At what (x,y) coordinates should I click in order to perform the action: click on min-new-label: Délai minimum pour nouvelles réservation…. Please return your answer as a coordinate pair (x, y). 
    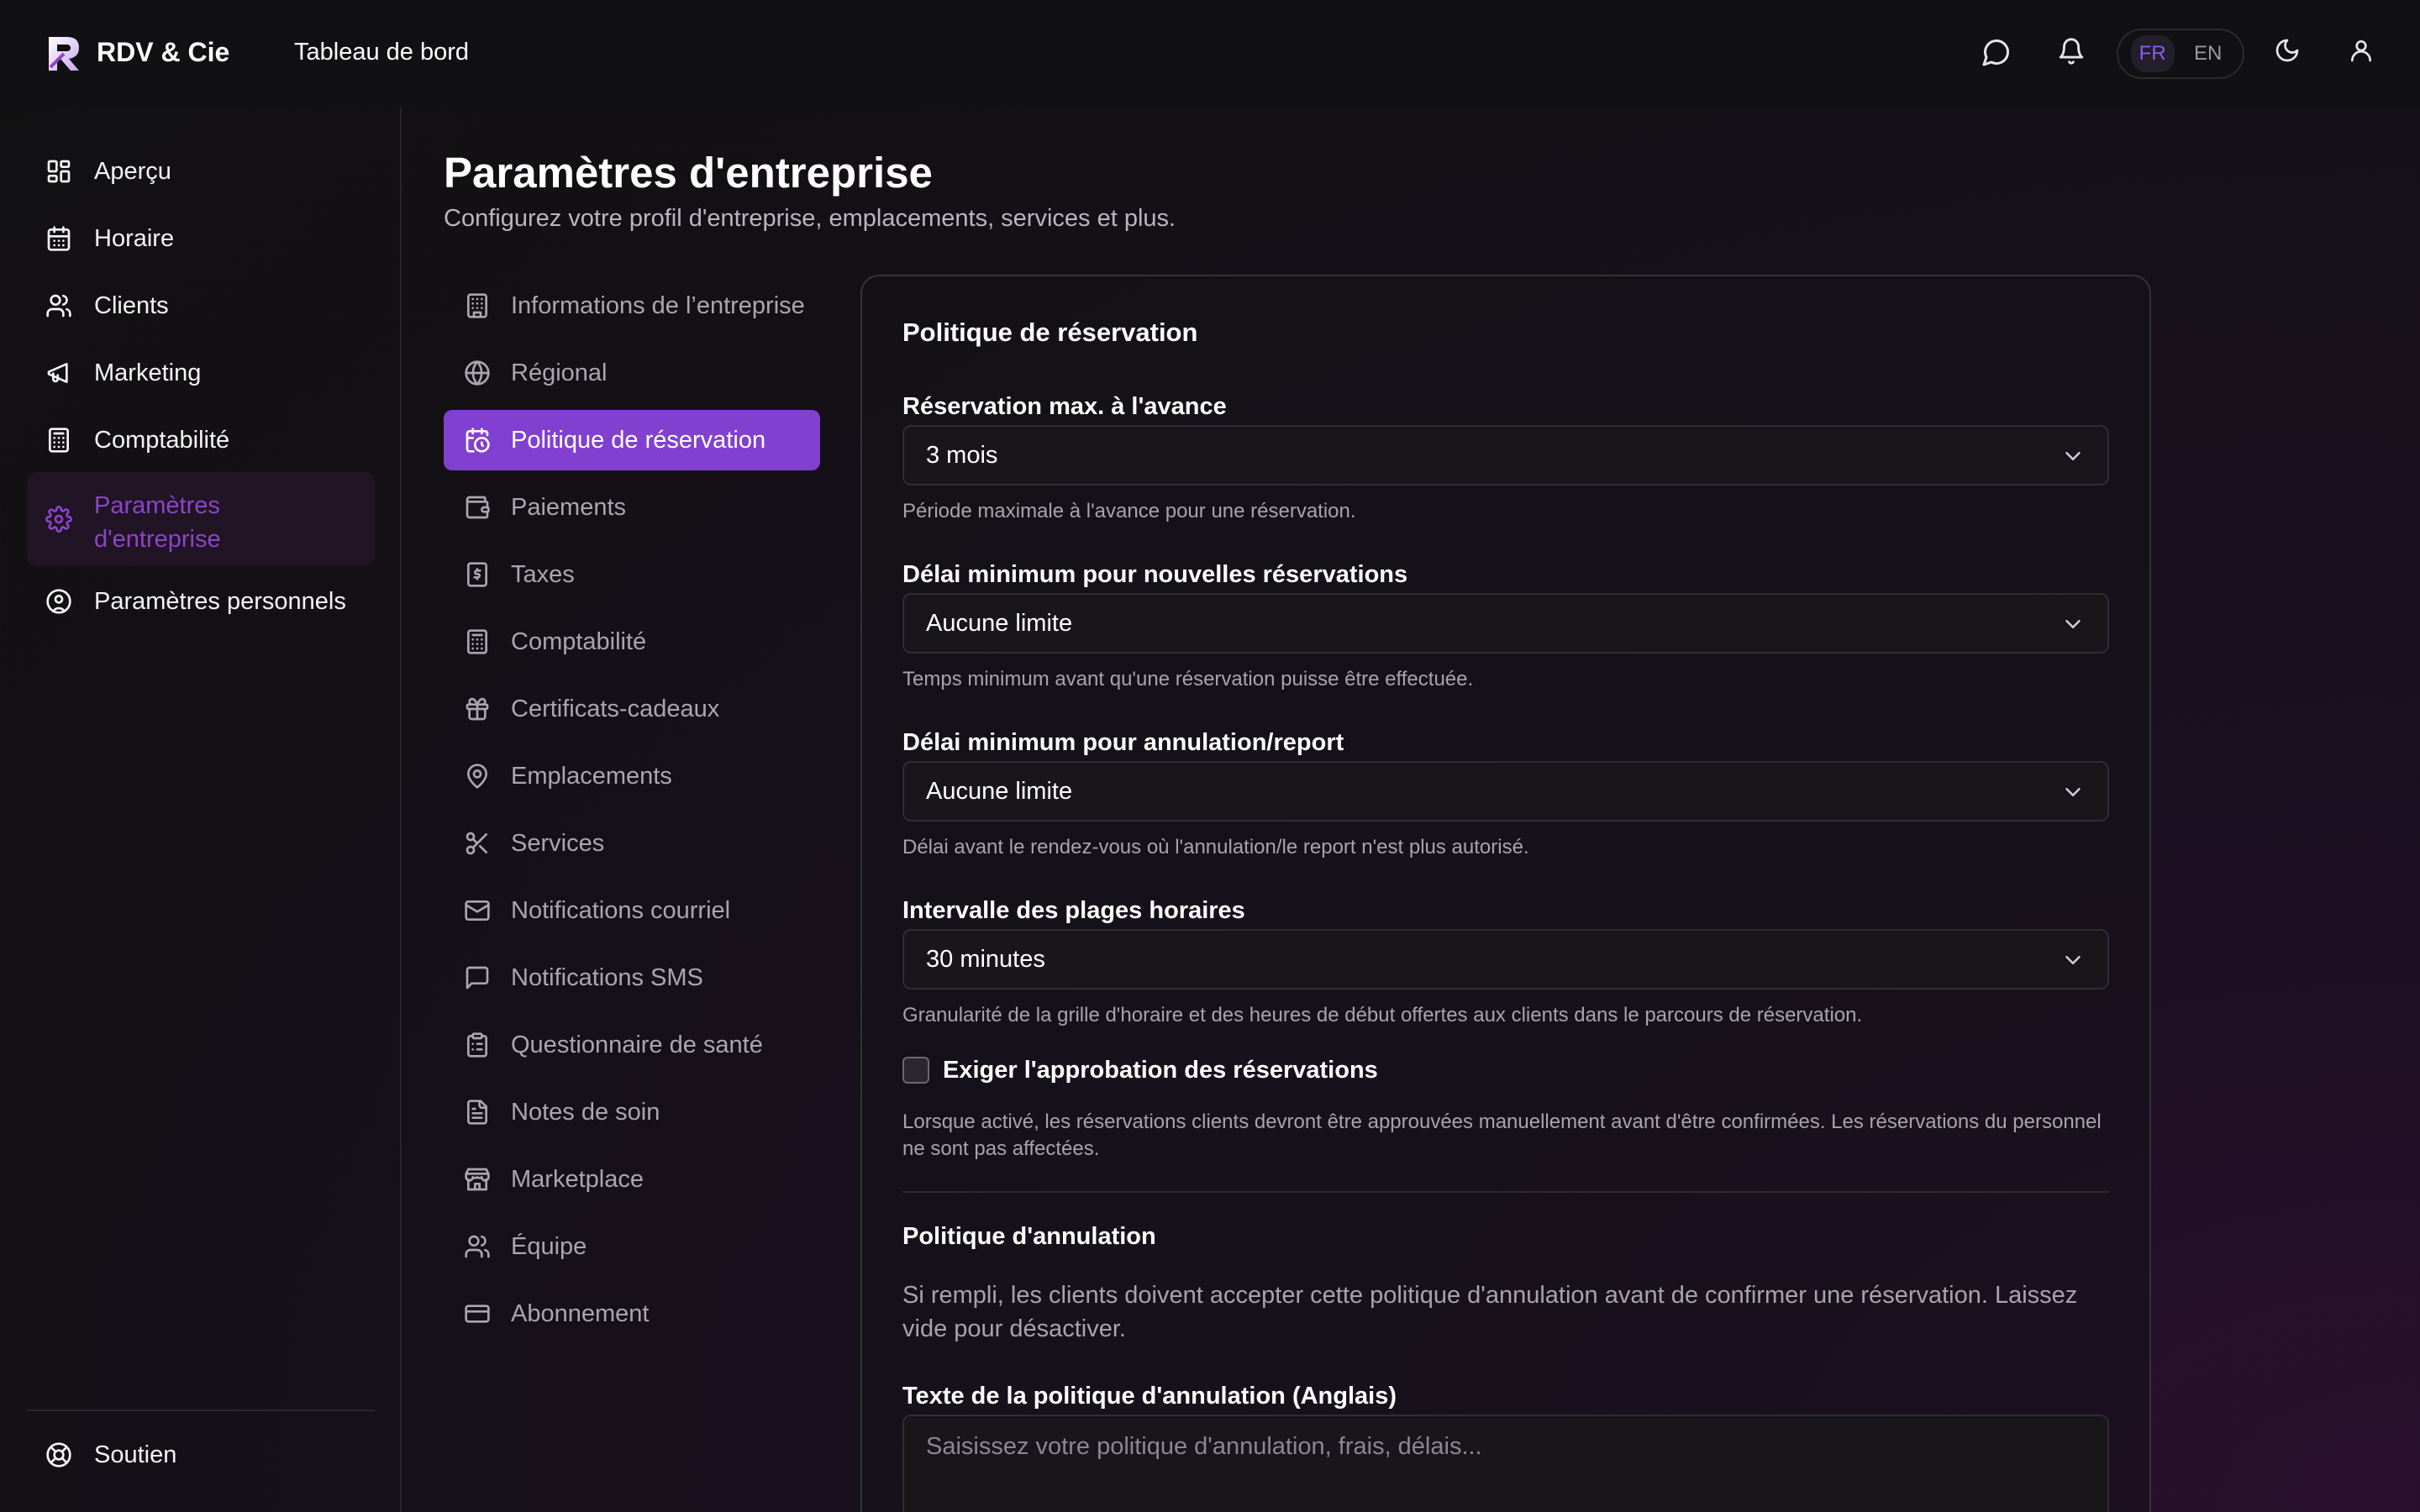
    Looking at the image, I should click on (1155, 574).